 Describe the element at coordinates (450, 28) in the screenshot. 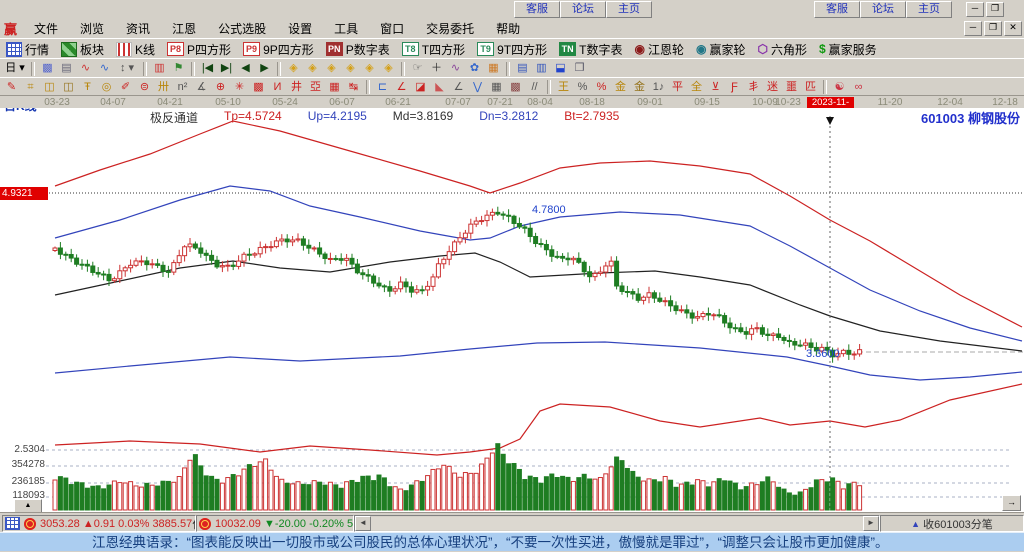

I see `menu-item-8: 交易委托` at that location.